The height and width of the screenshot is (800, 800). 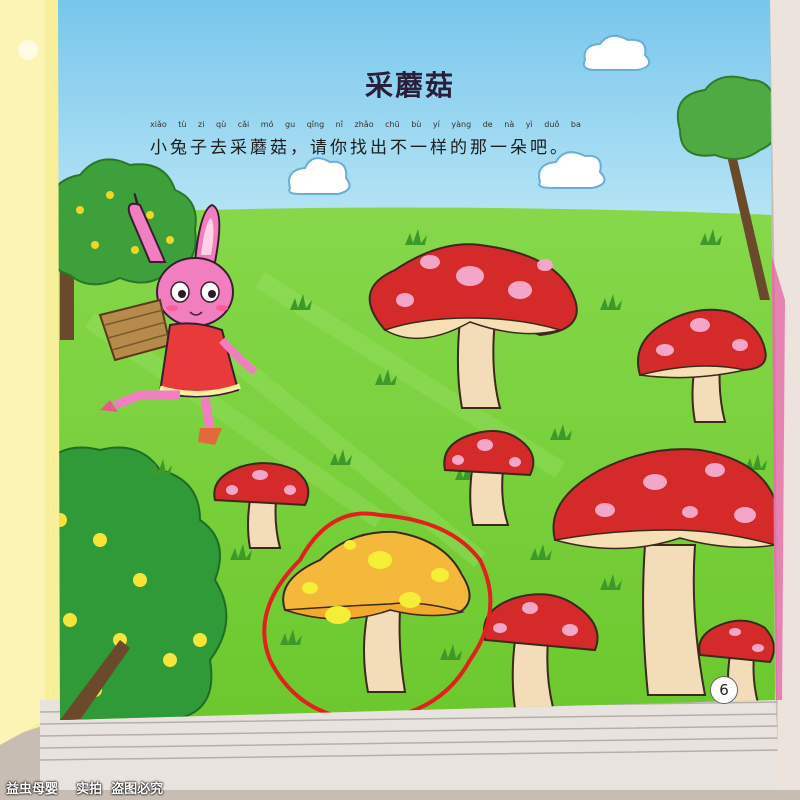 What do you see at coordinates (85, 789) in the screenshot?
I see `watermark: 益虫母婴 实拍 盗图必究` at bounding box center [85, 789].